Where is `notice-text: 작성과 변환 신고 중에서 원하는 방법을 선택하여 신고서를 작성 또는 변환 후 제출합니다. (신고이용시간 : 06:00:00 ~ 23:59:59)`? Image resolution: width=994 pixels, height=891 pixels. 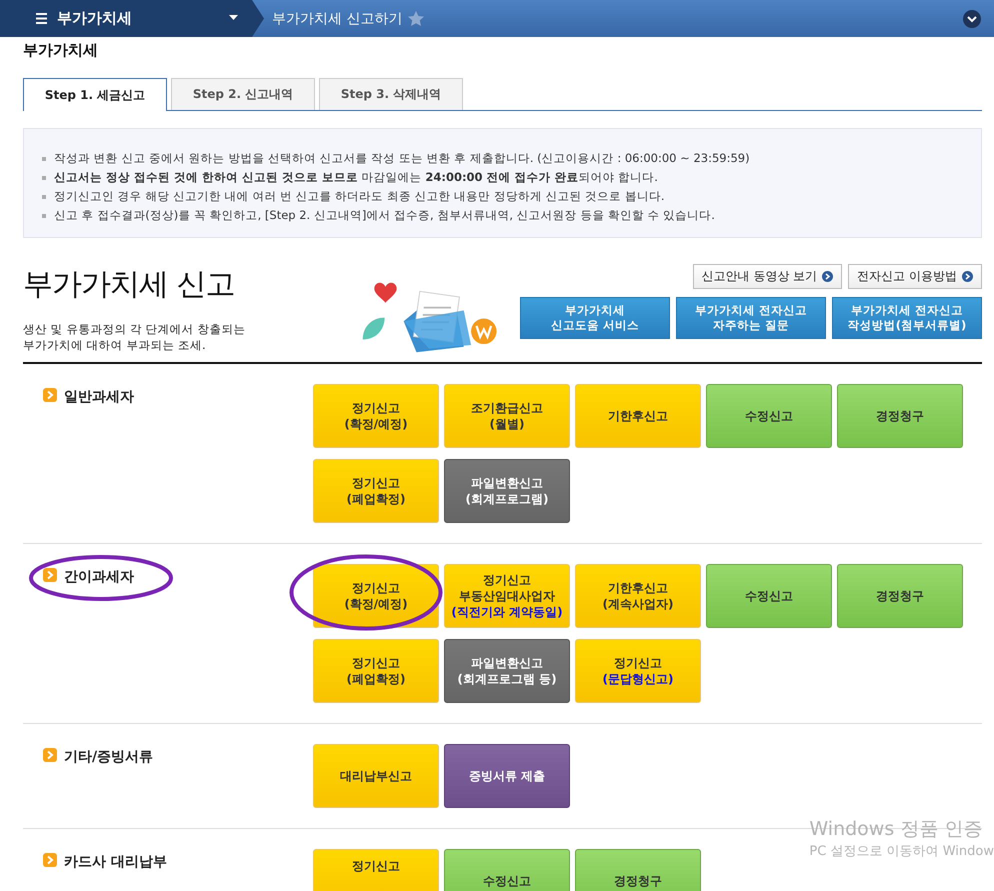
notice-text: 작성과 변환 신고 중에서 원하는 방법을 선택하여 신고서를 작성 또는 변환 후 제출합니다. (신고이용시간 : 06:00:00 ~ 23:59:59) is located at coordinates (402, 158).